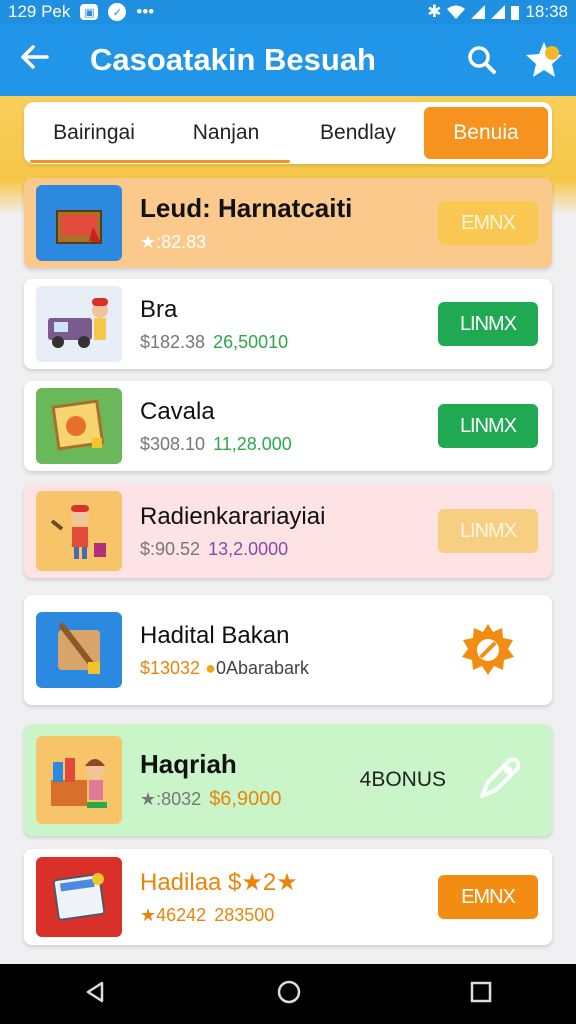 The height and width of the screenshot is (1024, 576). Describe the element at coordinates (488, 650) in the screenshot. I see `settings-gear-icon` at that location.